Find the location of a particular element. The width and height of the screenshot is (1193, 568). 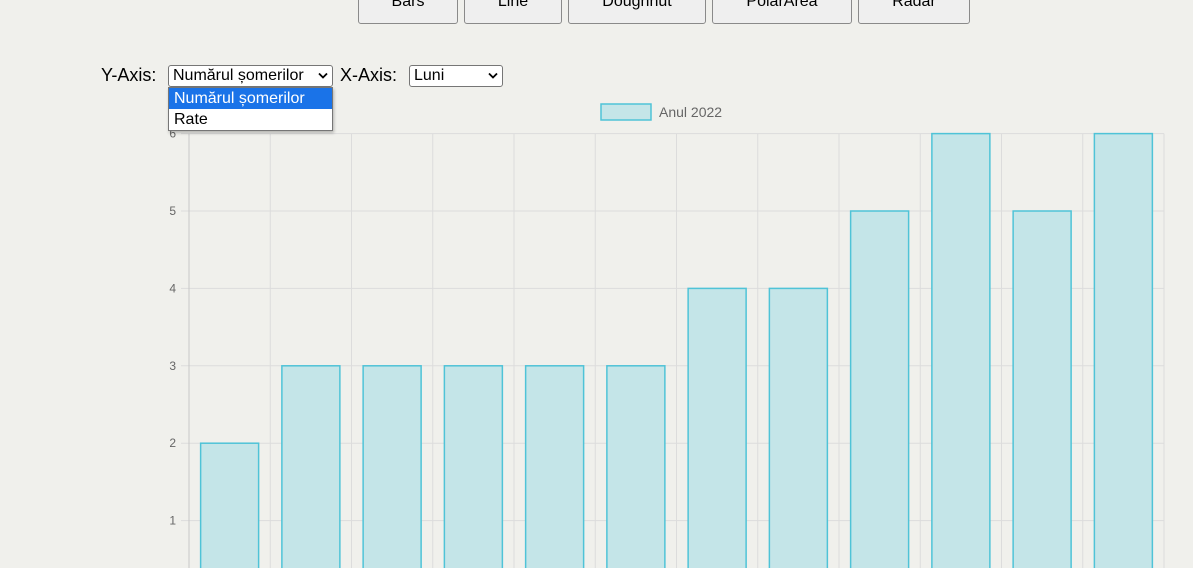

y-axis-option-numarul-somerilor: Numărul șomerilor is located at coordinates (250, 98).